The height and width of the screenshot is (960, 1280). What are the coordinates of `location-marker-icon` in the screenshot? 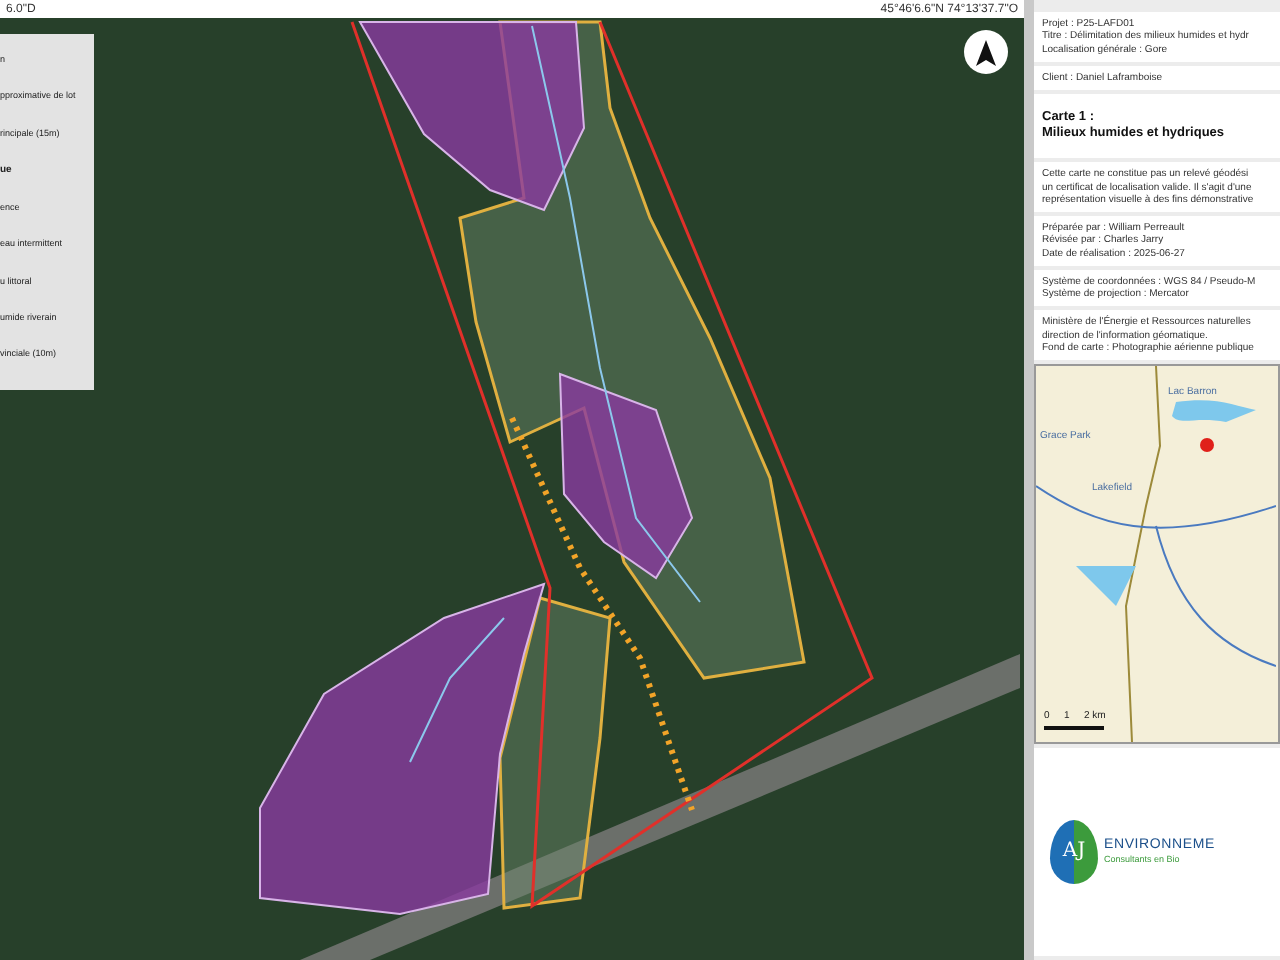 It's located at (1207, 445).